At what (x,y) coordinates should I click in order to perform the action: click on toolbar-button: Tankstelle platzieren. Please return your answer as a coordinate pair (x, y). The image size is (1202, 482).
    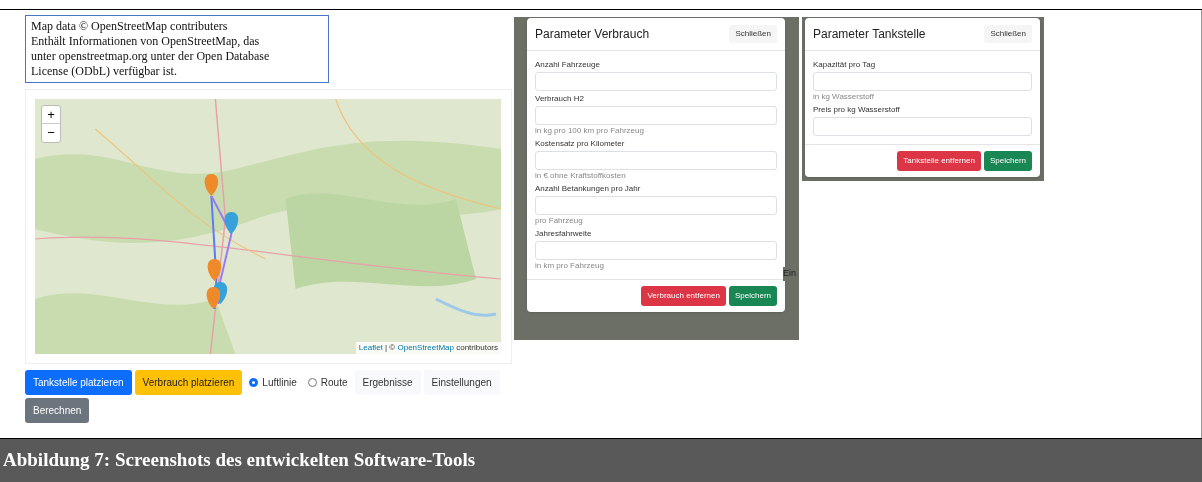
    Looking at the image, I should click on (78, 382).